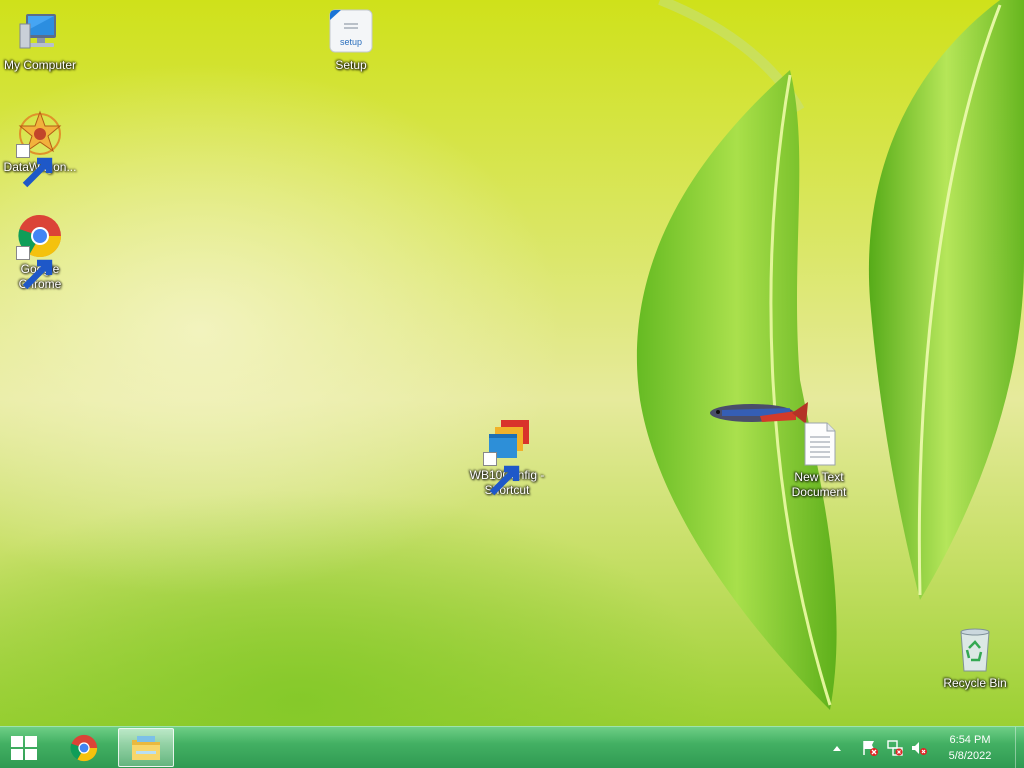 The image size is (1024, 768). Describe the element at coordinates (970, 740) in the screenshot. I see `clock-time: 6:54 PM` at that location.